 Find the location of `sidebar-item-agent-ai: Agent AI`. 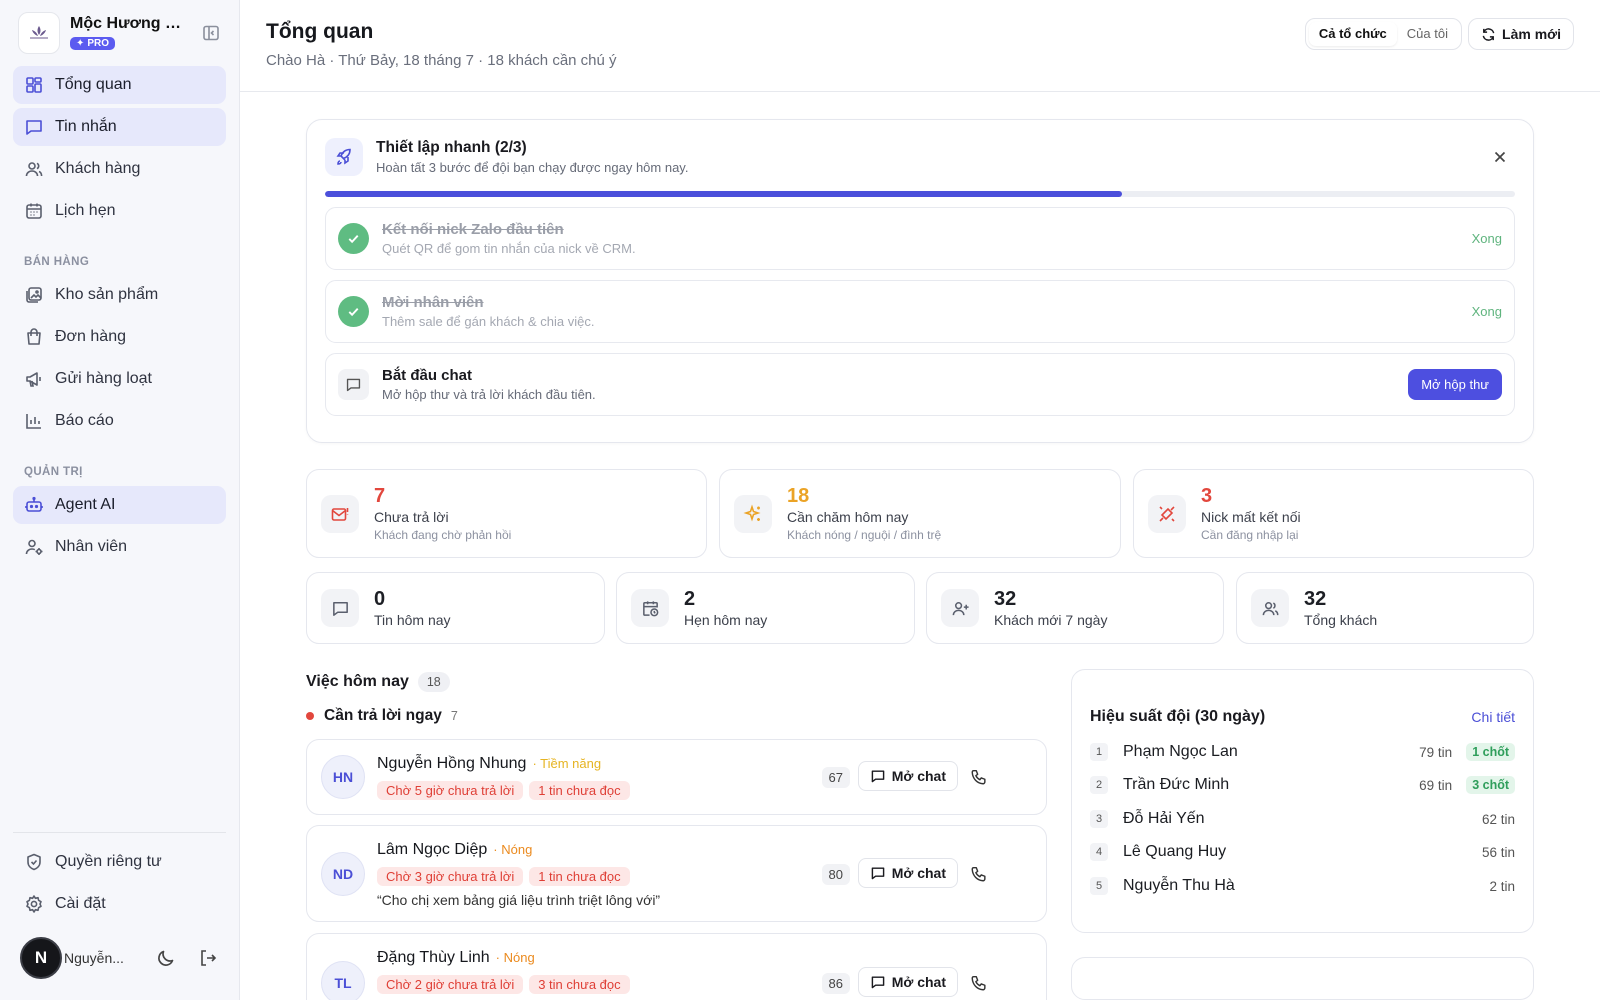

sidebar-item-agent-ai: Agent AI is located at coordinates (119, 505).